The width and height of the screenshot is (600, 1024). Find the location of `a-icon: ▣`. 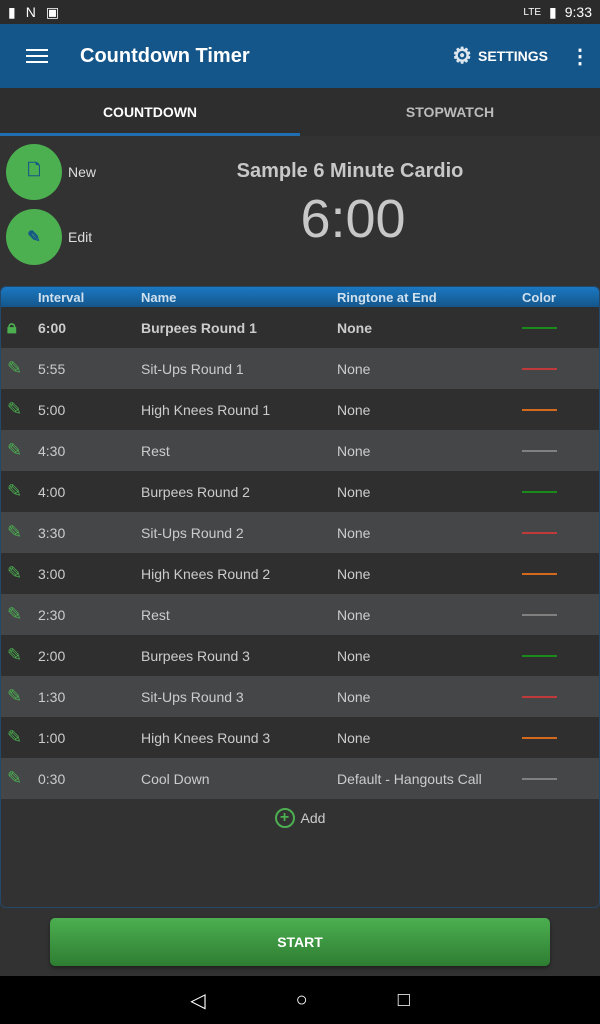

a-icon: ▣ is located at coordinates (52, 11).